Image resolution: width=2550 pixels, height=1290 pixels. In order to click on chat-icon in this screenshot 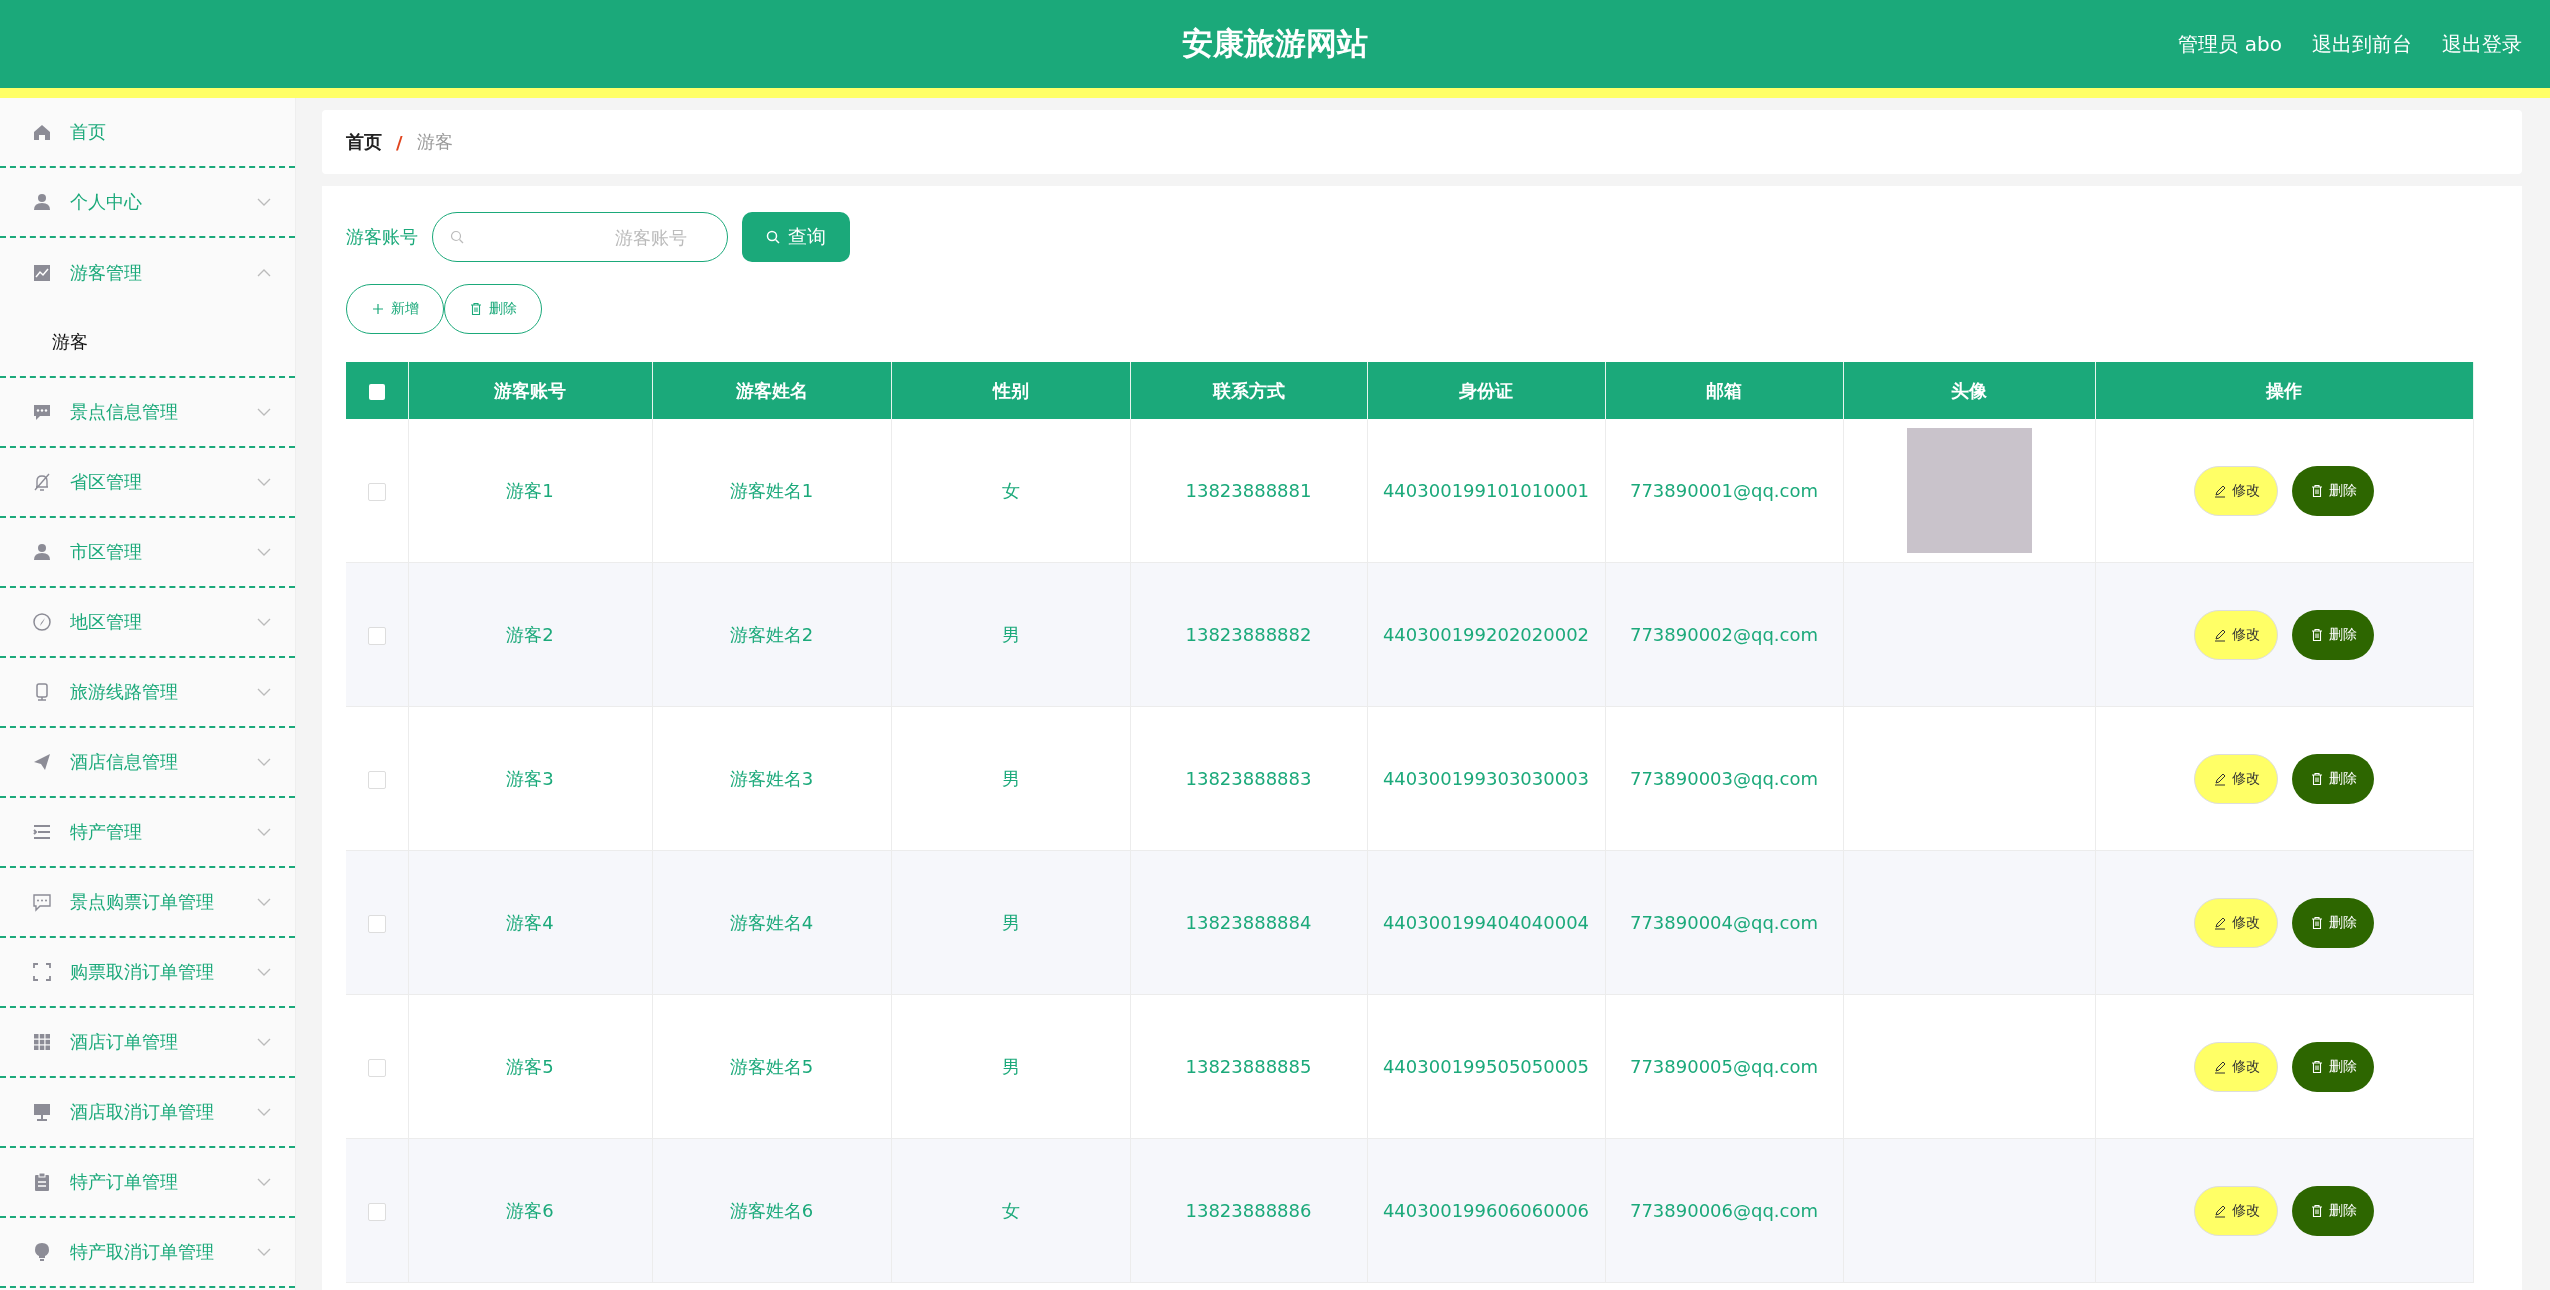, I will do `click(42, 902)`.